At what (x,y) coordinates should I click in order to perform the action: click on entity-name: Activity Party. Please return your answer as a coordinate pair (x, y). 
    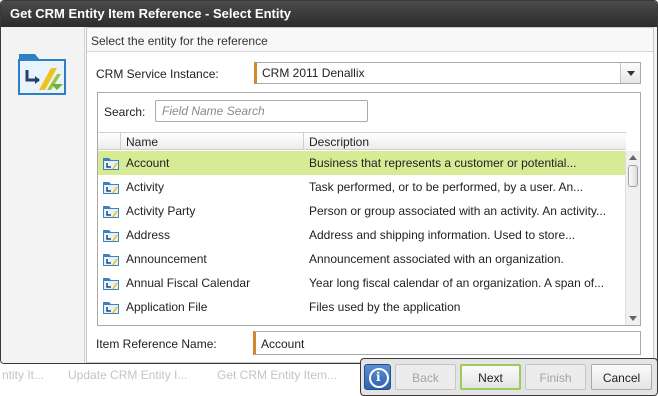
    Looking at the image, I should click on (161, 211).